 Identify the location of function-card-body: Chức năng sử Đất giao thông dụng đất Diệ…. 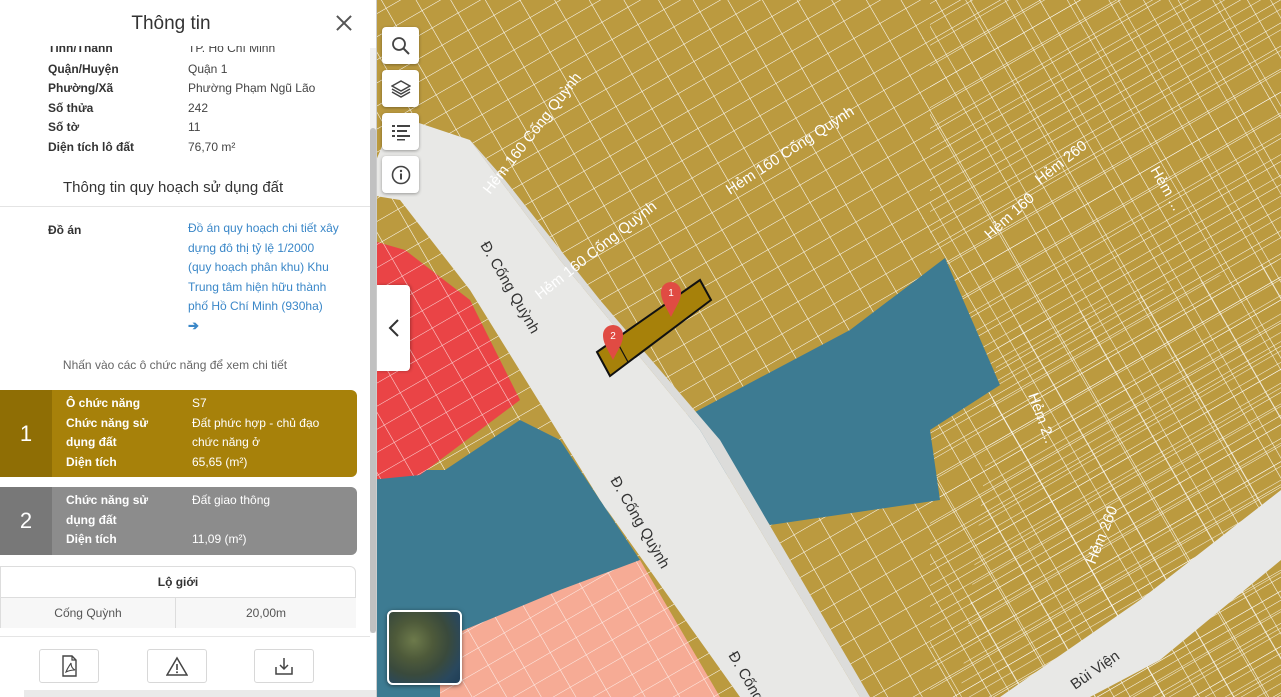
(204, 521).